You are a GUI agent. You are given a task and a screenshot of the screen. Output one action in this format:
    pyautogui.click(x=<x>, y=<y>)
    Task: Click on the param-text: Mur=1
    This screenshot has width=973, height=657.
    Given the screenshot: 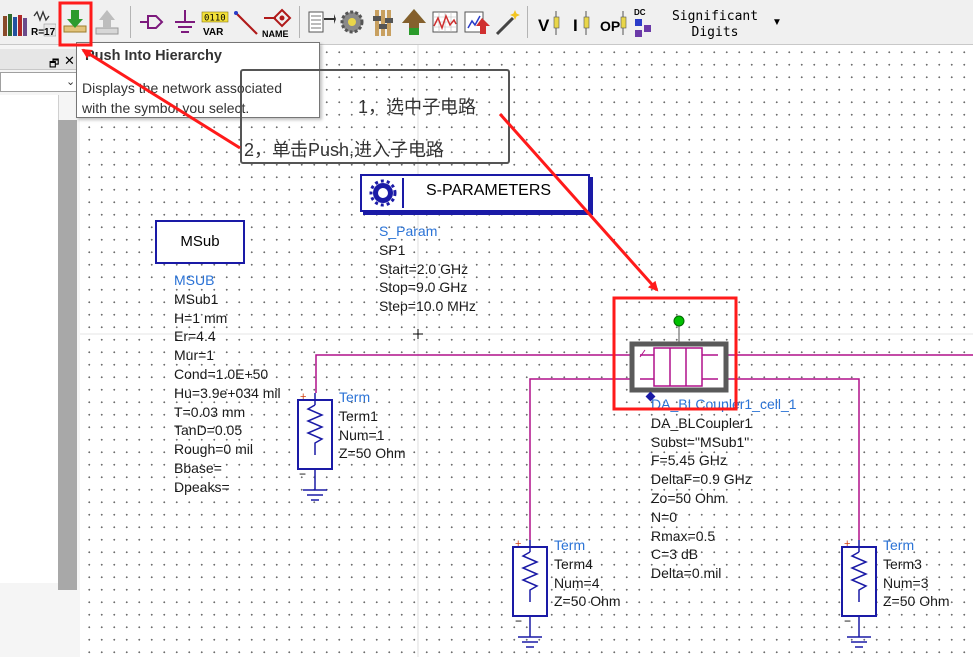 What is the action you would take?
    pyautogui.click(x=194, y=355)
    